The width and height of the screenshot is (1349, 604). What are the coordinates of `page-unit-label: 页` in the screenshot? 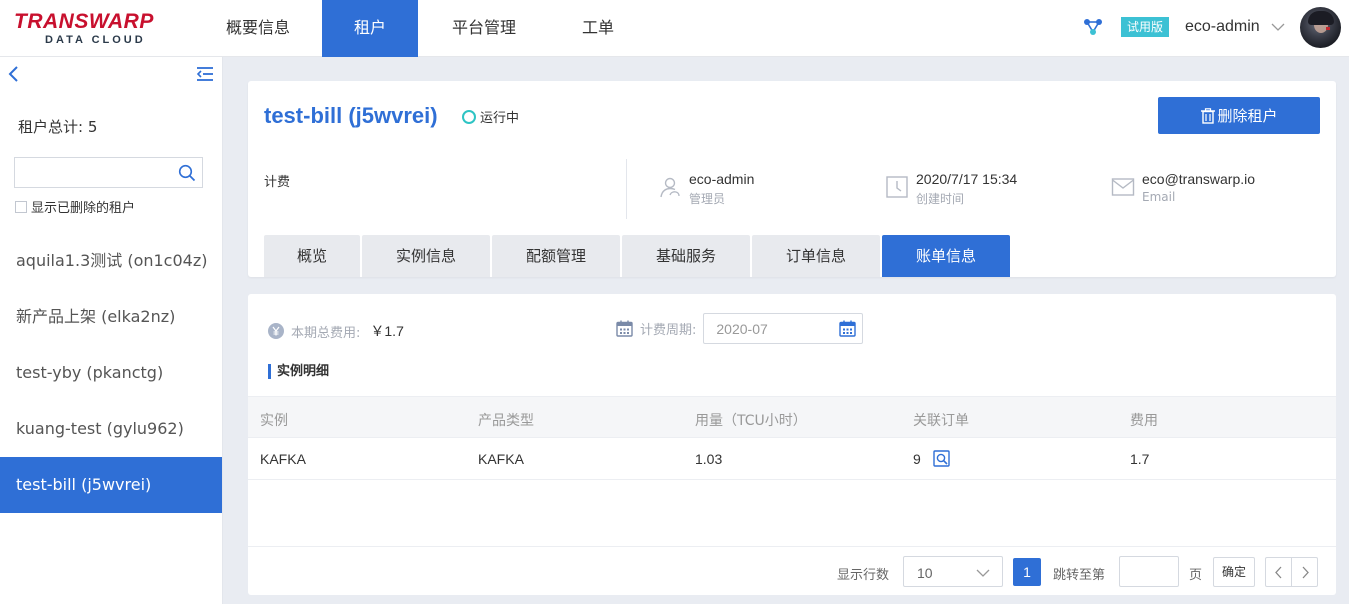 It's located at (1196, 575).